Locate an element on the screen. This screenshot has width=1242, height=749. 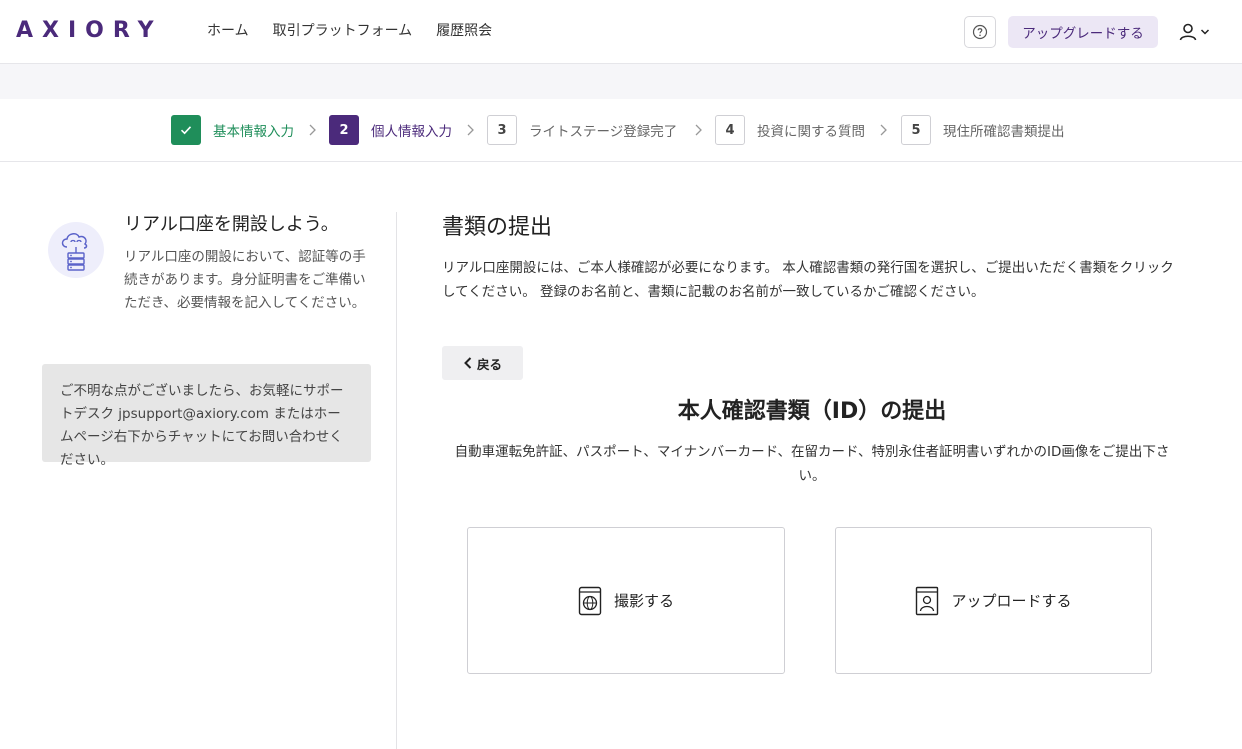
step-number: 4 is located at coordinates (730, 130).